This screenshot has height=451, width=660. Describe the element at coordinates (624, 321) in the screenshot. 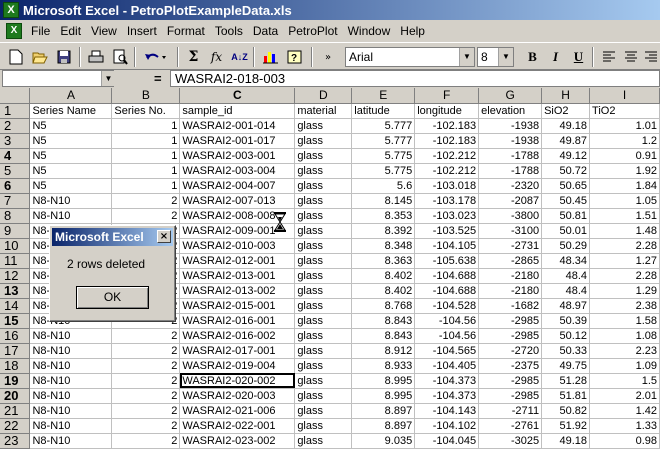

I see `cell-i-15: 1.58` at that location.